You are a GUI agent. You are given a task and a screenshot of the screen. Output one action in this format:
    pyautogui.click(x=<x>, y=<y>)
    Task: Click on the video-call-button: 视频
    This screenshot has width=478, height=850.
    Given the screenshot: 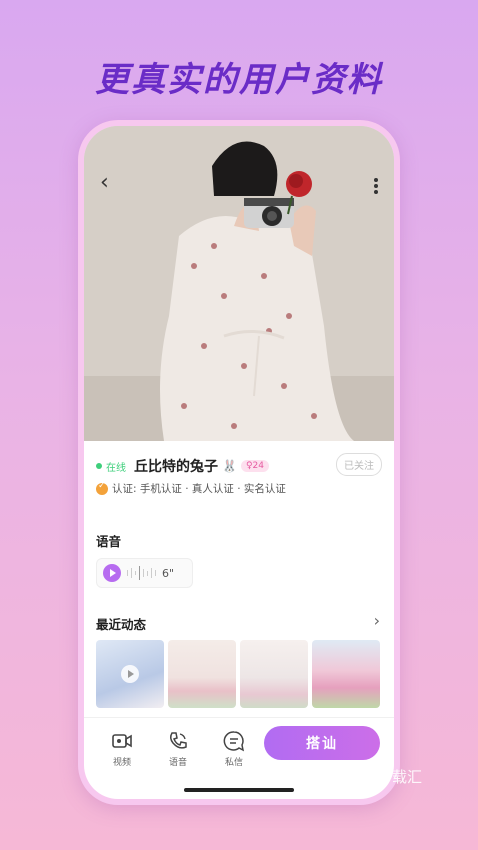 What is the action you would take?
    pyautogui.click(x=122, y=749)
    